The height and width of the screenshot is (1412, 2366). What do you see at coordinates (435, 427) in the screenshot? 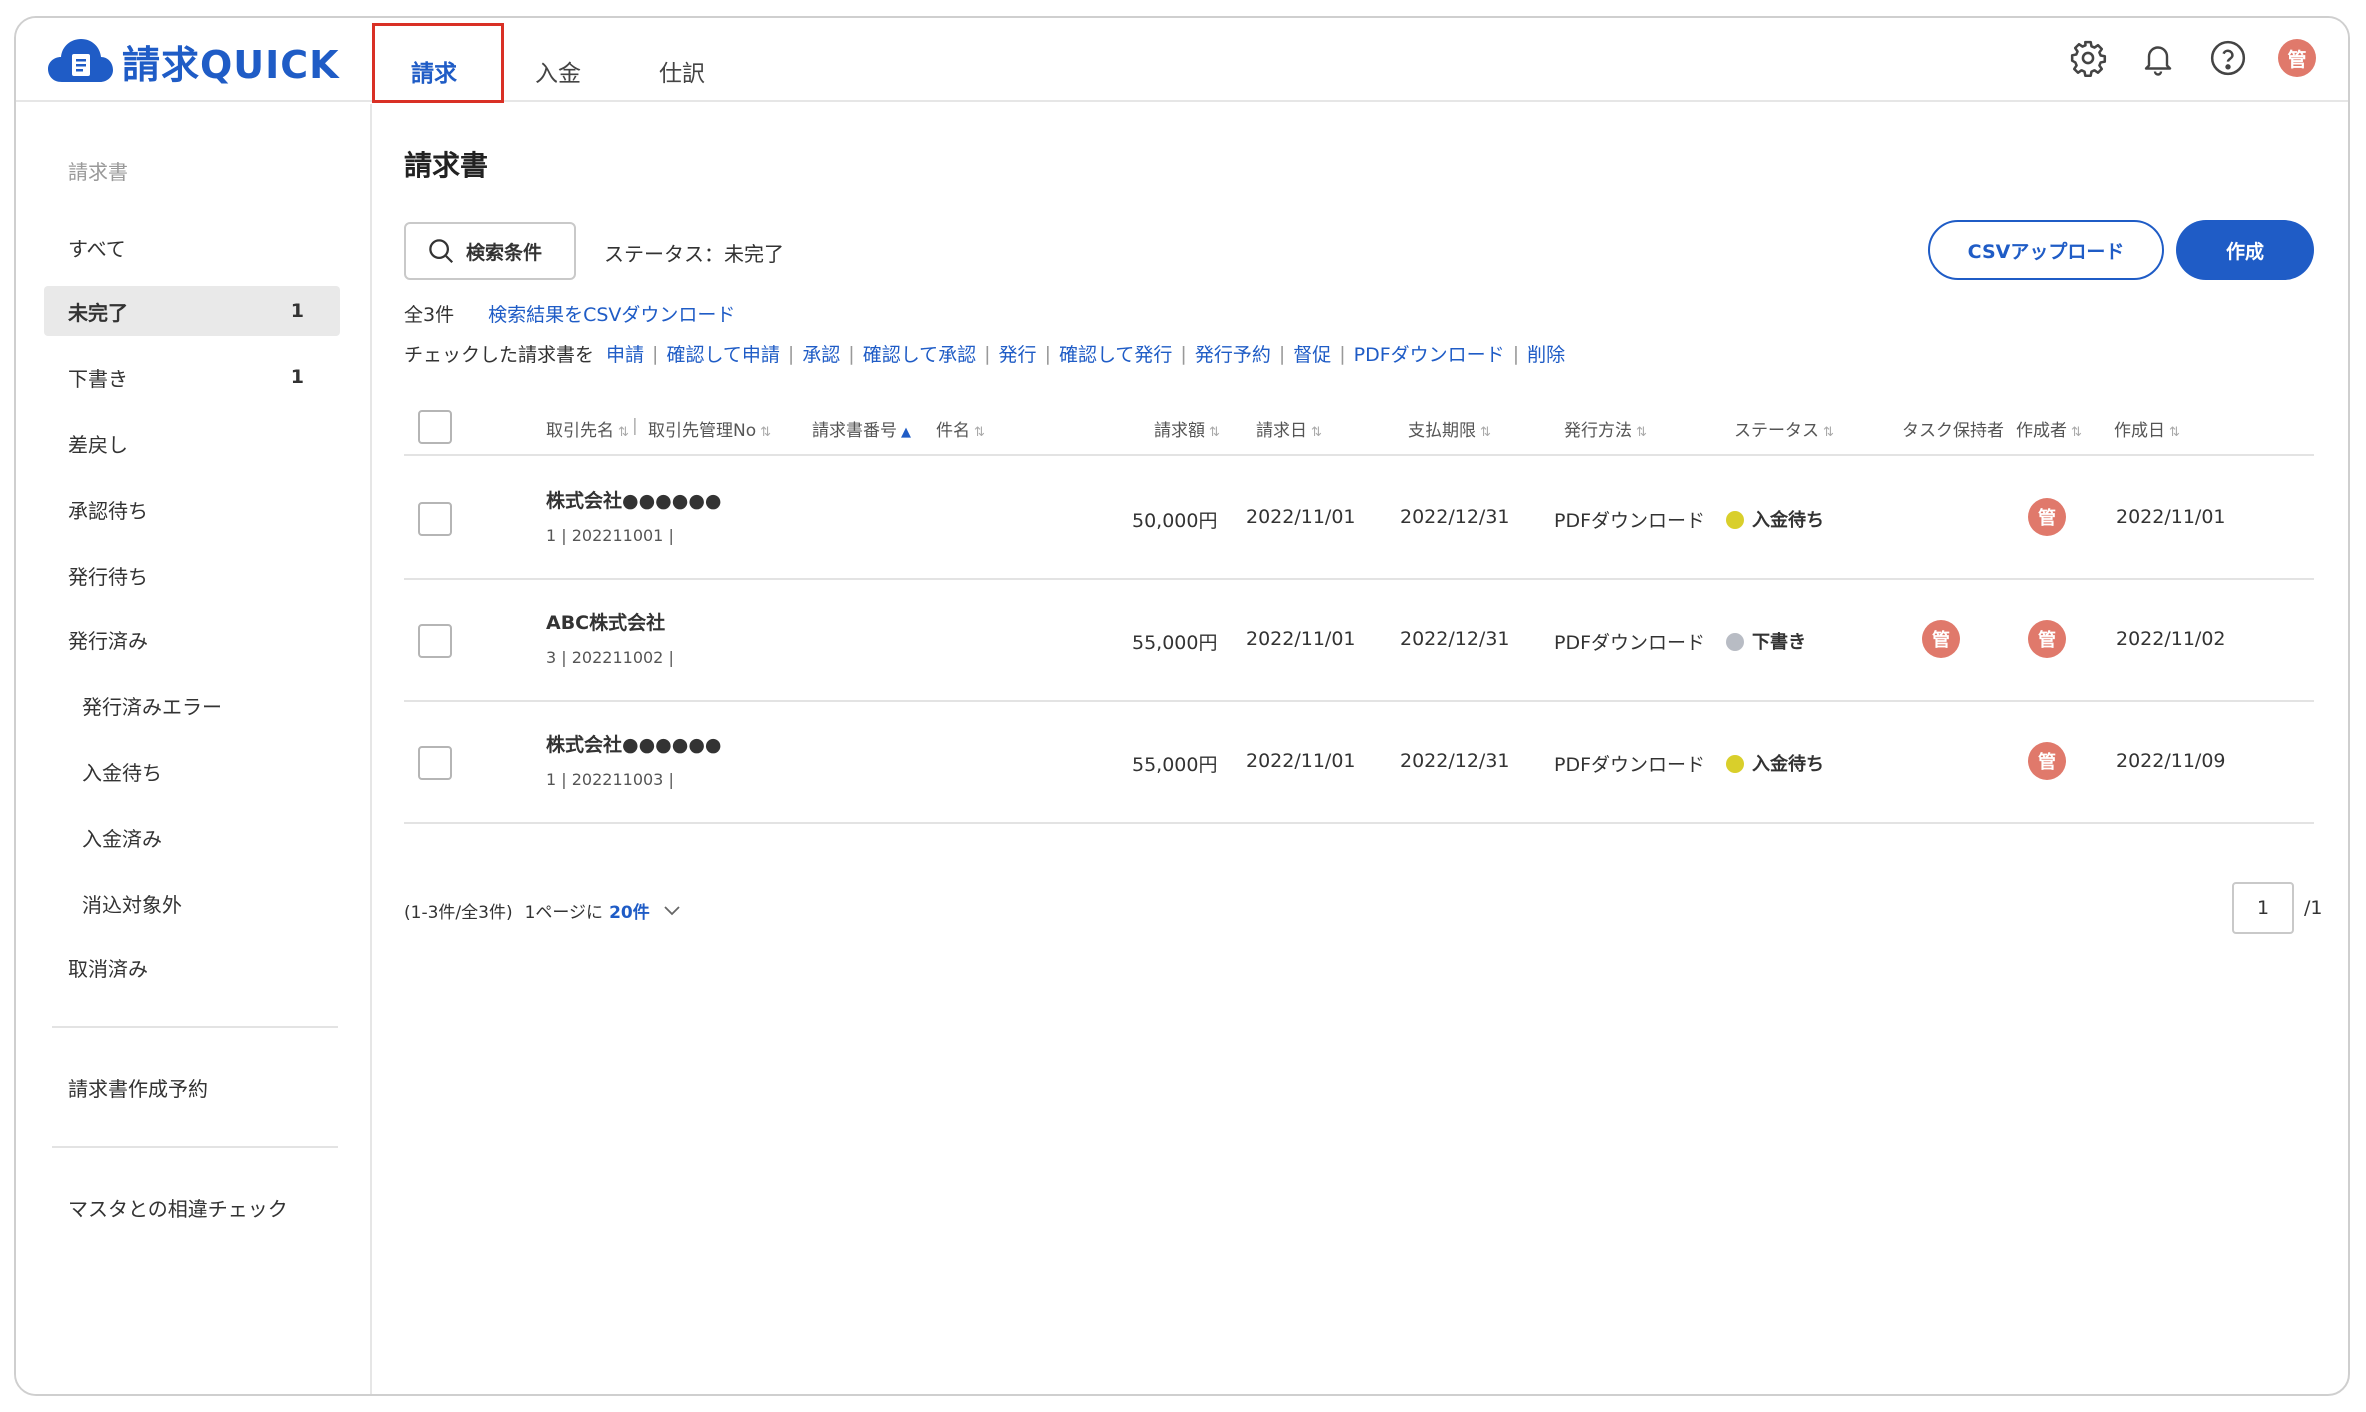
I see `select-all-checkbox` at bounding box center [435, 427].